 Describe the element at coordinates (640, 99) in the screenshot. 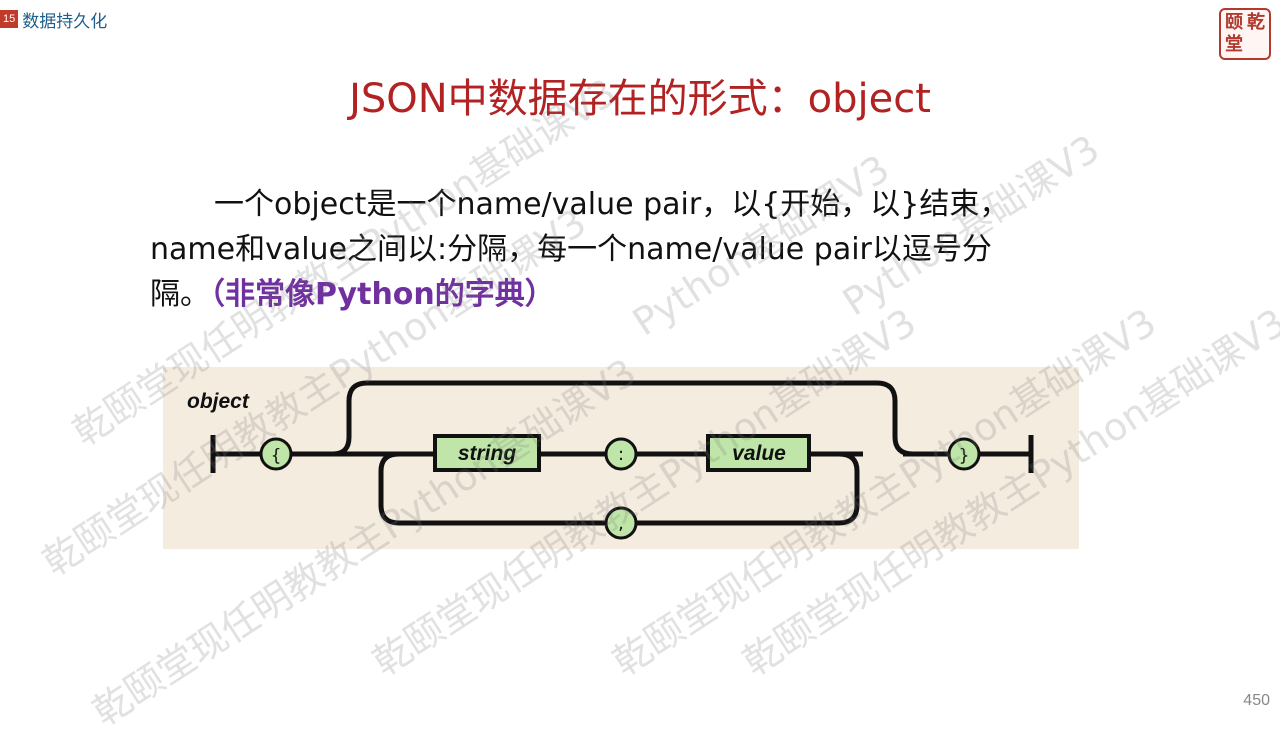

I see `slide-title: JSON中数据存在的形式：object` at that location.